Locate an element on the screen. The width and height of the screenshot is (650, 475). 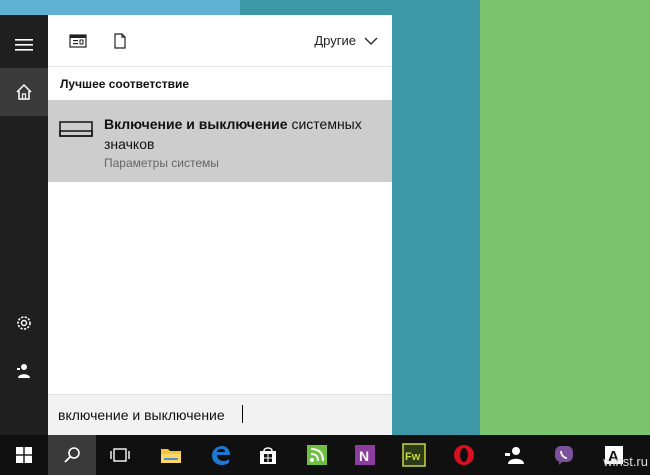
start-icon is located at coordinates (24, 455).